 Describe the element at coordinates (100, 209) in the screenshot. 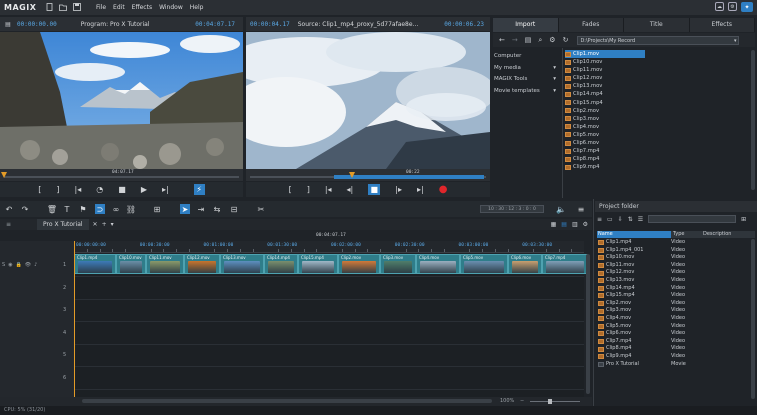

I see `snap-icon: ⊃` at that location.